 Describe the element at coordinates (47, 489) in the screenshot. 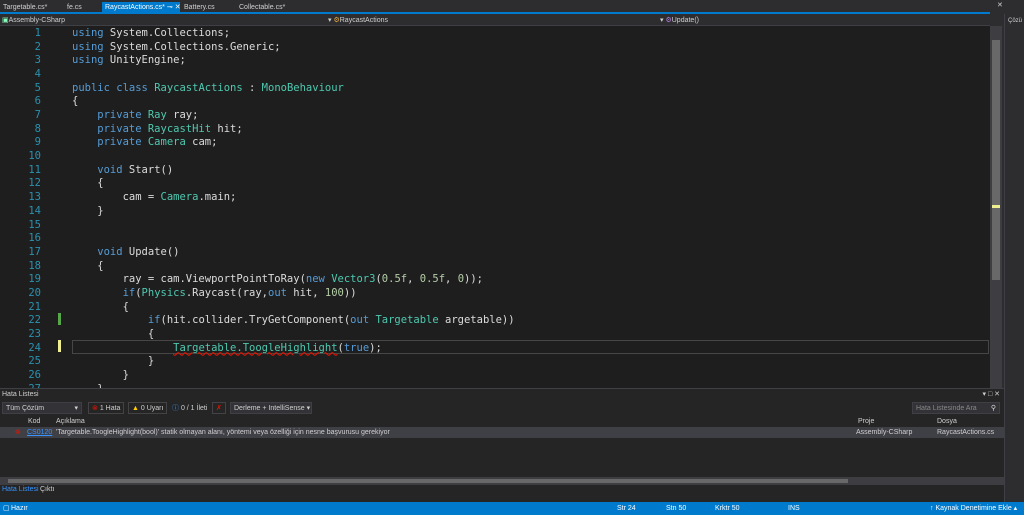

I see `tab-output: Çıktı` at that location.